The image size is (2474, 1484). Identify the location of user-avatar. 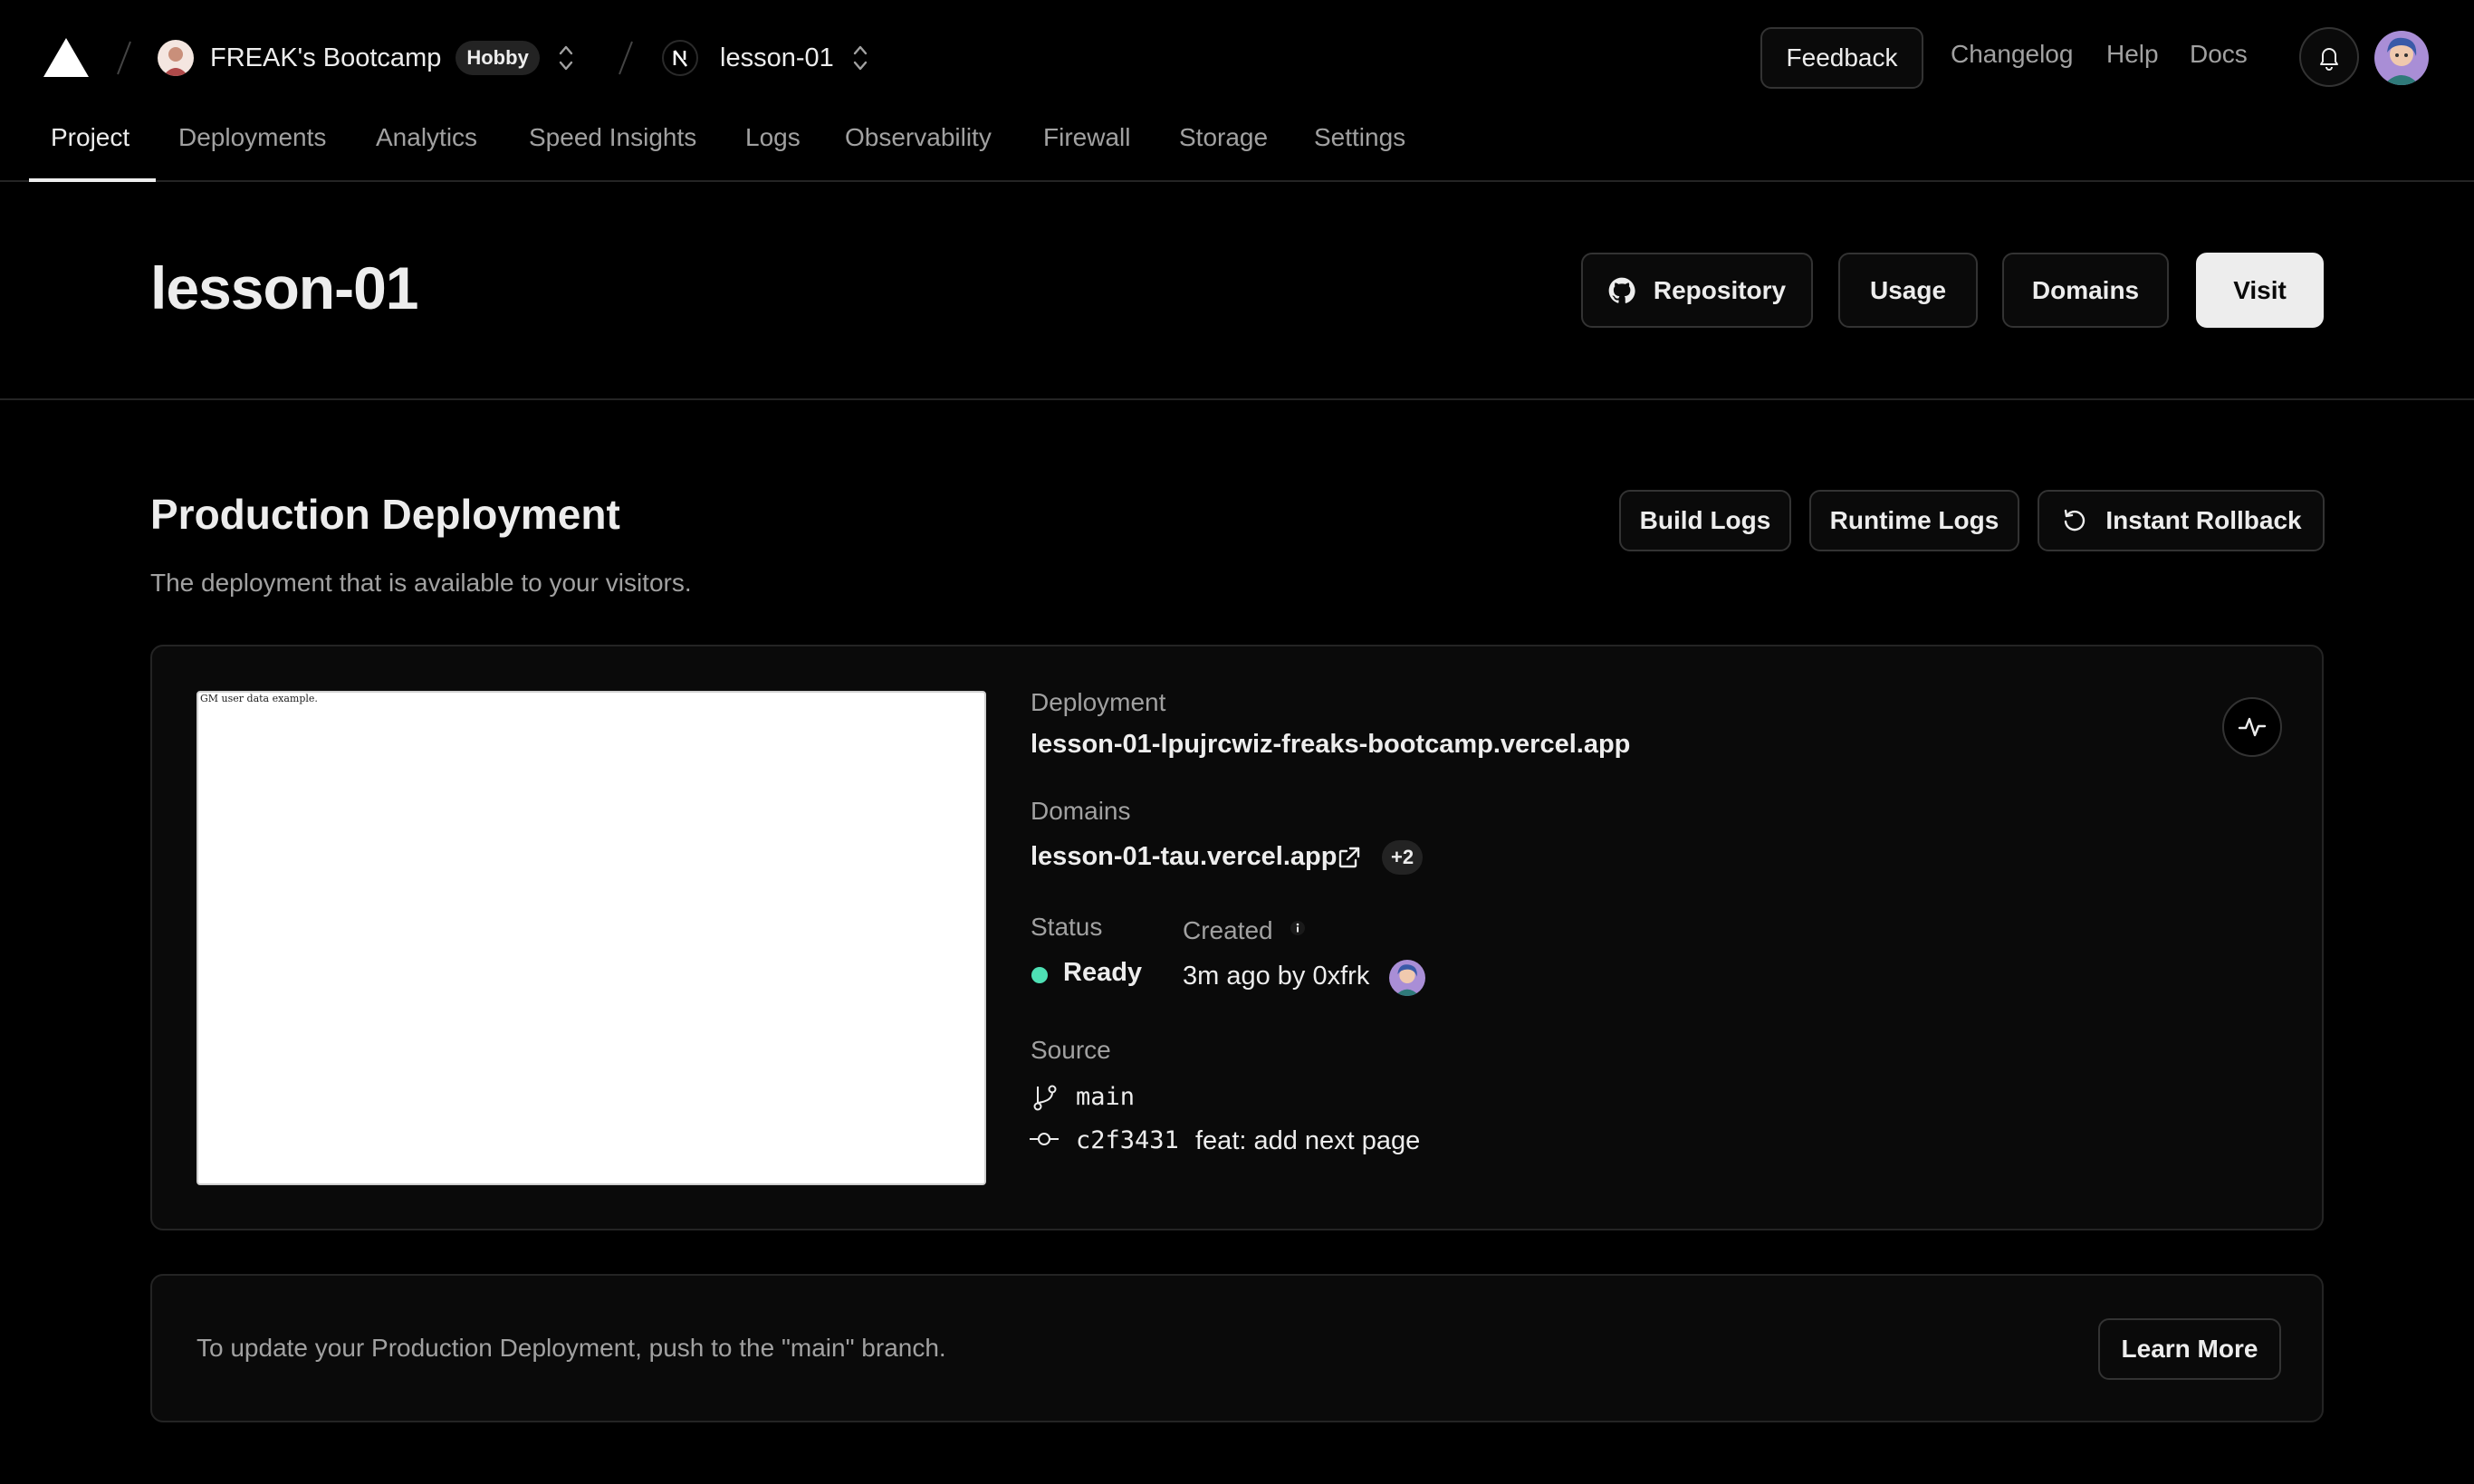
(2401, 58).